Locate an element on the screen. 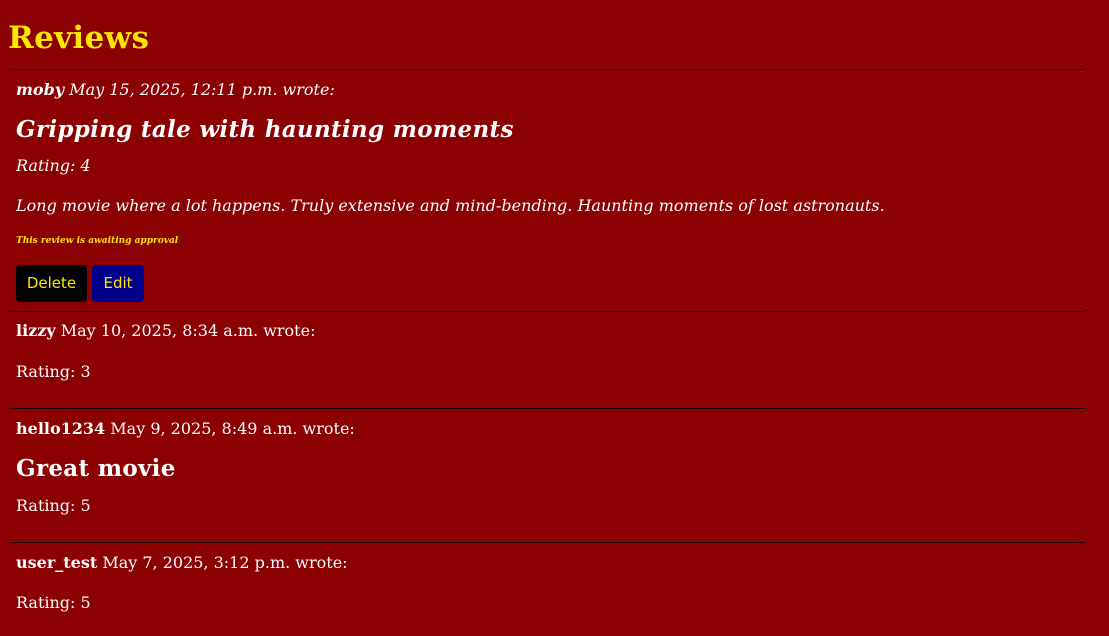 The height and width of the screenshot is (636, 1109). review-meta: moby May 15, 2025, 12:11 p.m. wrote: is located at coordinates (175, 90).